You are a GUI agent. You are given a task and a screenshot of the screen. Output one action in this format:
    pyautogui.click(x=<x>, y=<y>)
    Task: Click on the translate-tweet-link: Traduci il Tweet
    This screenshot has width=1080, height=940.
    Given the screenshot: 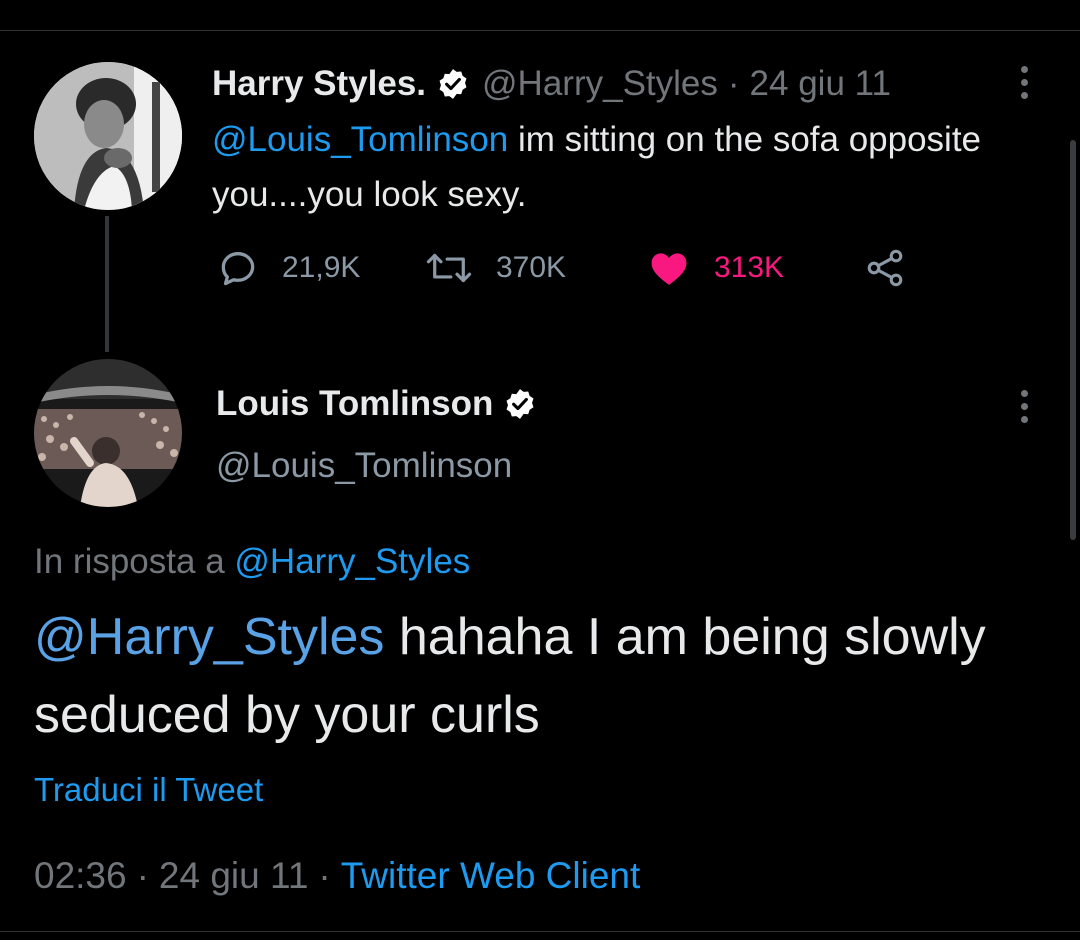 What is the action you would take?
    pyautogui.click(x=148, y=790)
    